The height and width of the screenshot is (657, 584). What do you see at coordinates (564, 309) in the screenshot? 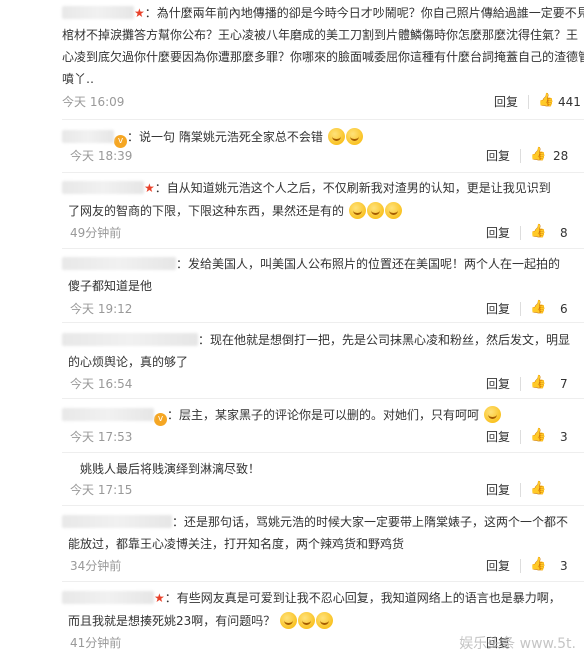
I see `like-count: 6` at bounding box center [564, 309].